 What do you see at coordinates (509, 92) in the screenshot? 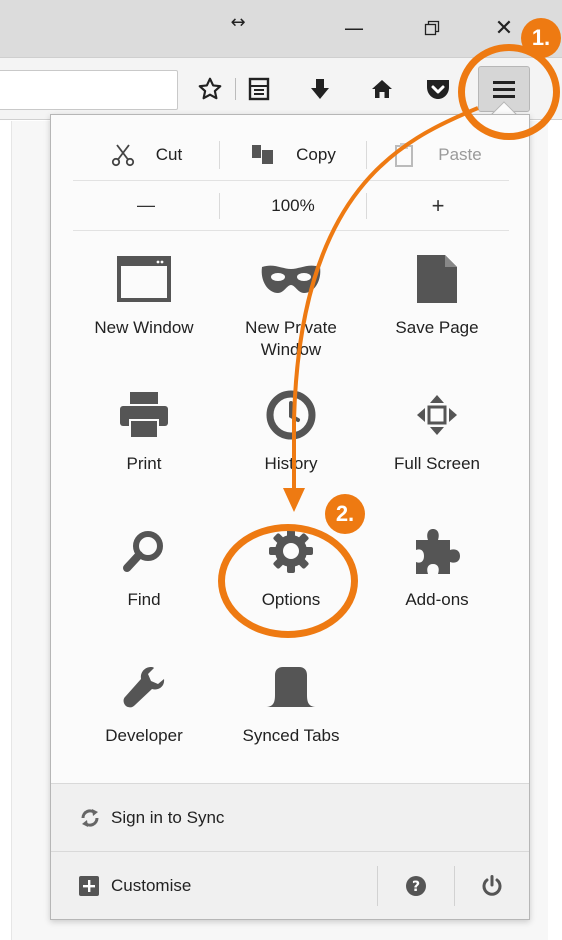
I see `annotation-circle-menu` at bounding box center [509, 92].